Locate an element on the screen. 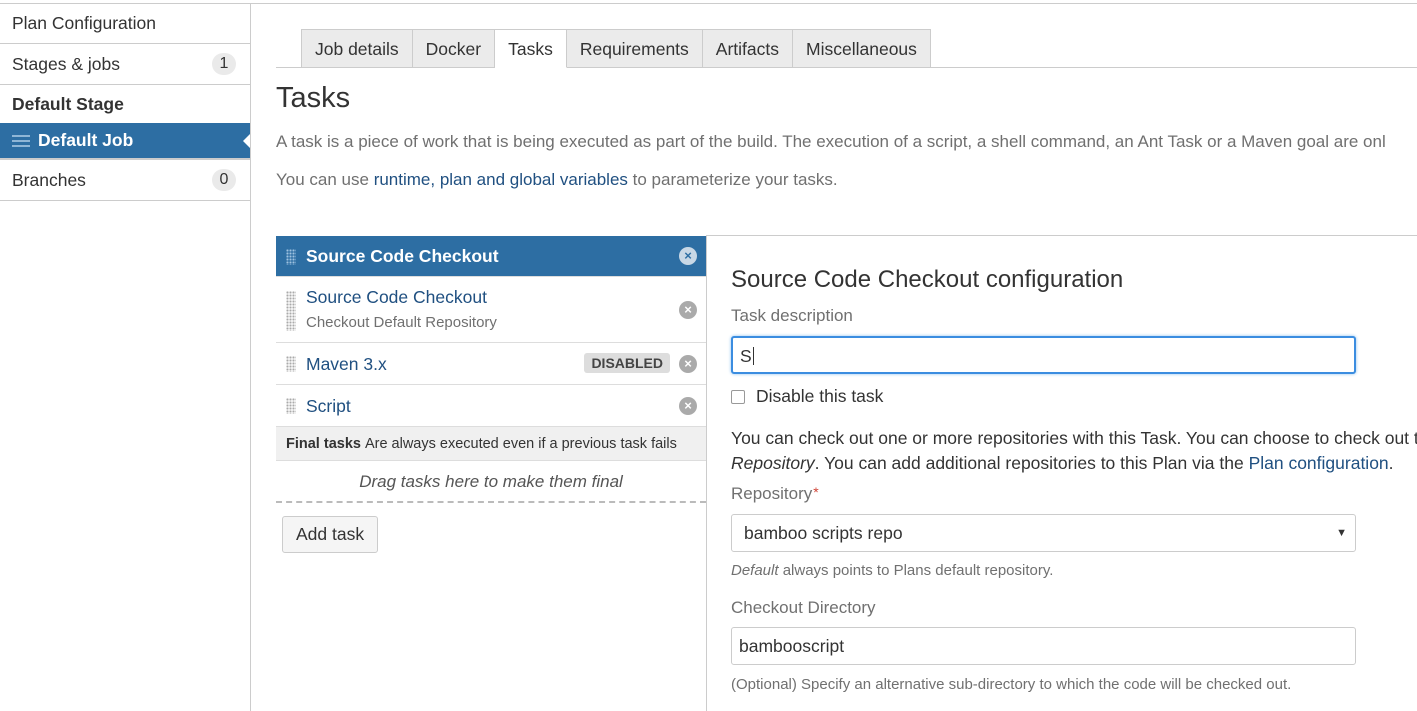  config-divider is located at coordinates (1061, 235).